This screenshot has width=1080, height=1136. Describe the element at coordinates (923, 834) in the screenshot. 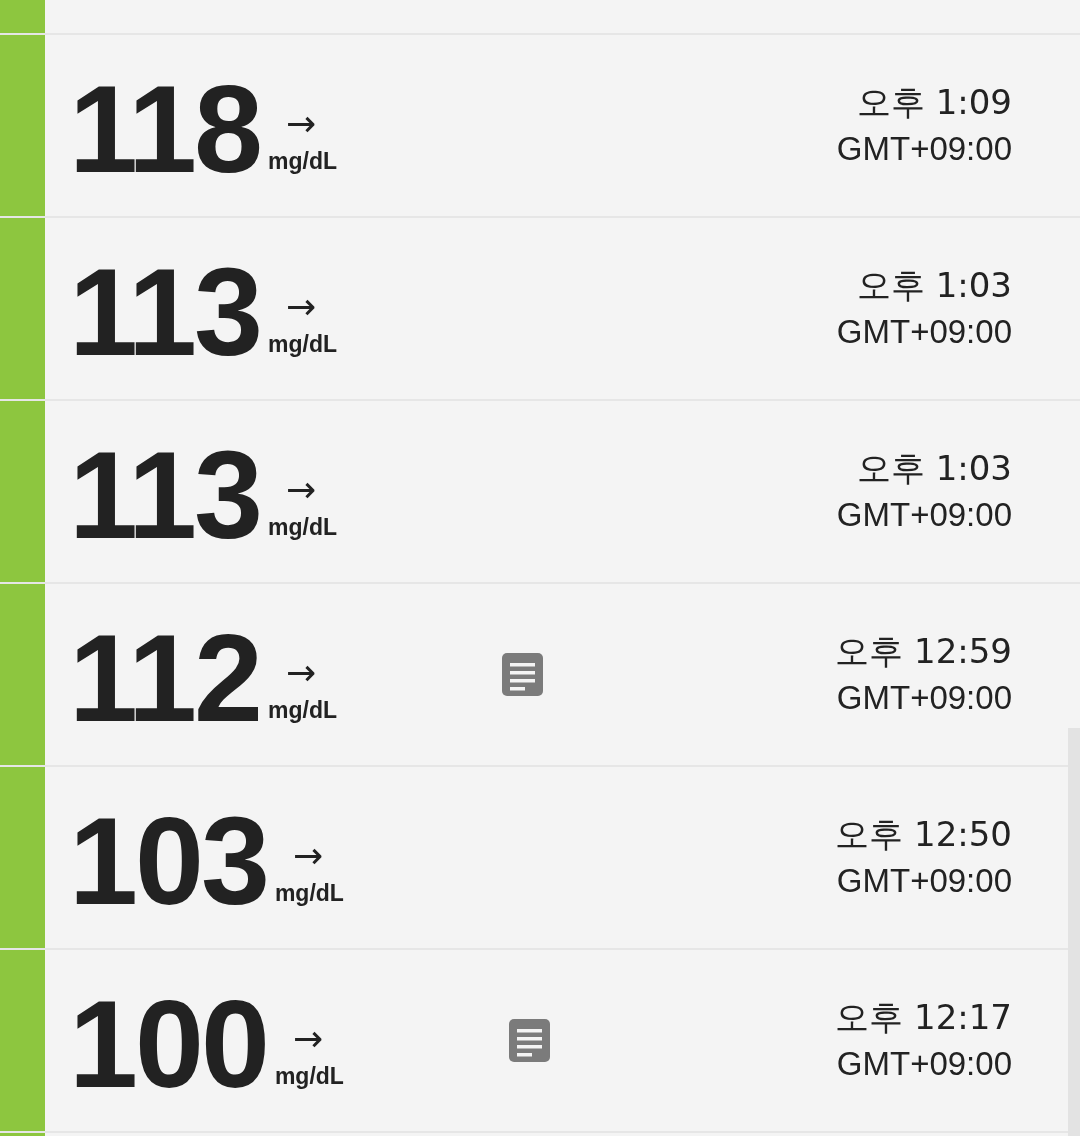

I see `reading-time: 오후 12:50` at that location.